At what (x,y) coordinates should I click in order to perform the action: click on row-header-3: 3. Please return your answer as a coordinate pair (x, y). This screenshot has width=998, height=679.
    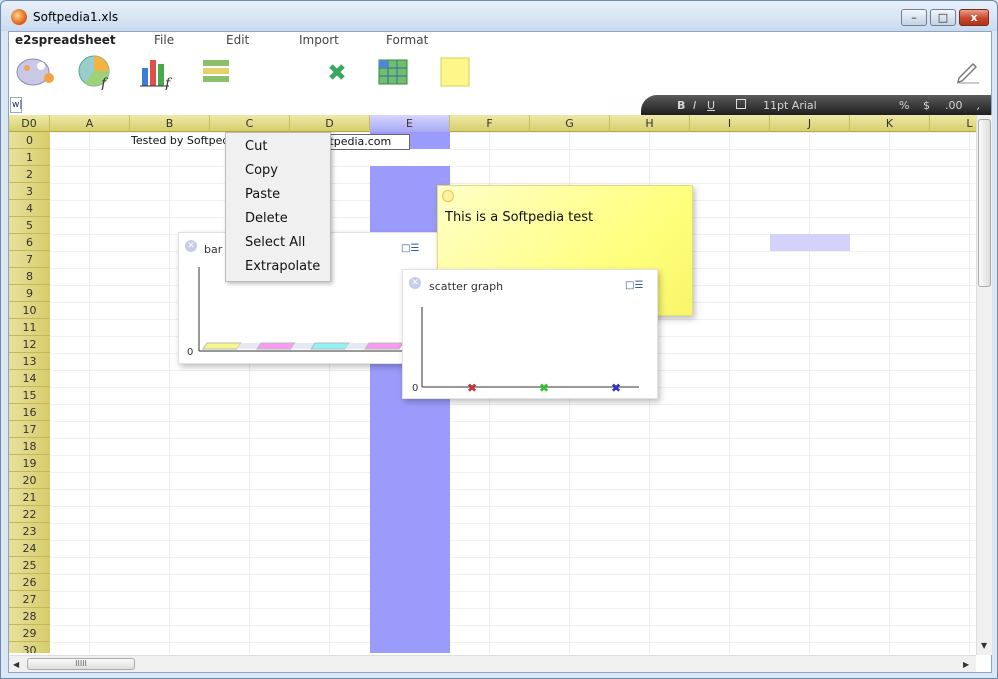
    Looking at the image, I should click on (29, 191).